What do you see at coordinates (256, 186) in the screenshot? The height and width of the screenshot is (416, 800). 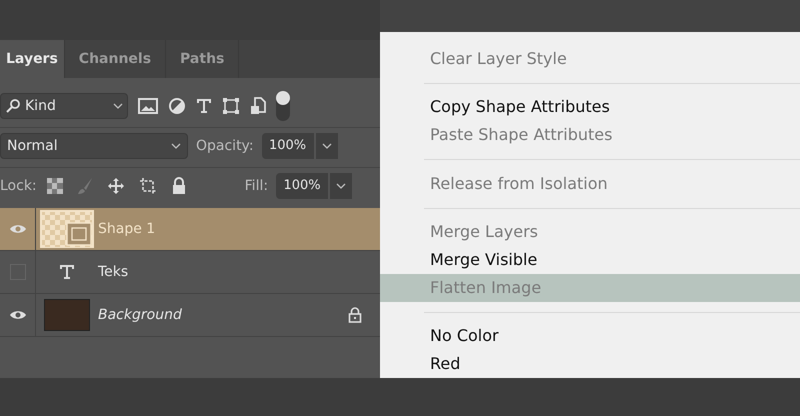 I see `fill-label: Fill:` at bounding box center [256, 186].